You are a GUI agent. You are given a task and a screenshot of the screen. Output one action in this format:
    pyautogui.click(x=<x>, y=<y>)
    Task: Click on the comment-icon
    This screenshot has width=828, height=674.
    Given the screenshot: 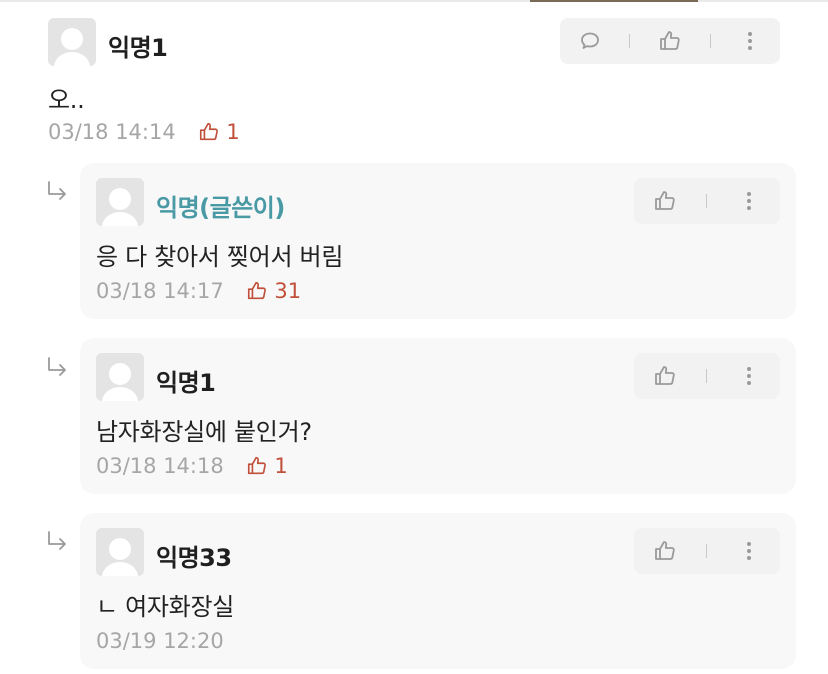 What is the action you would take?
    pyautogui.click(x=589, y=40)
    